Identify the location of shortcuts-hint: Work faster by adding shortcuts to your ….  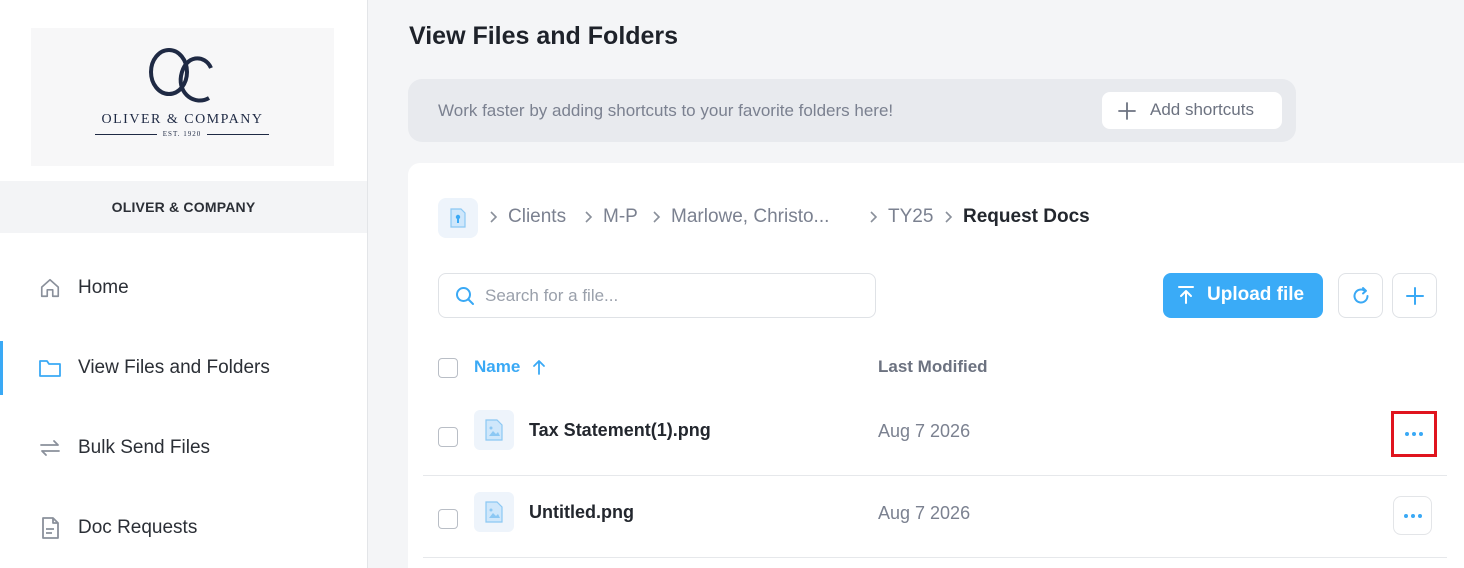
(666, 110).